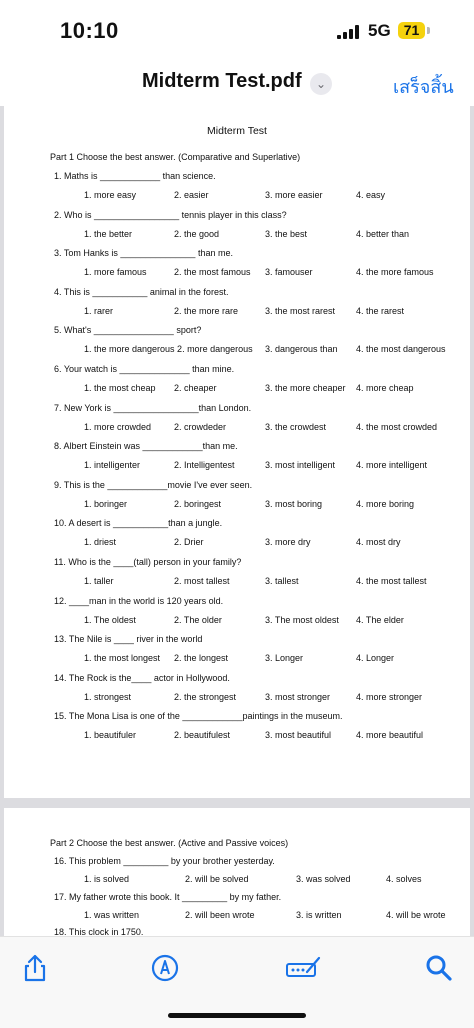 This screenshot has height=1028, width=474. I want to click on question-9-option-4: 4. more boring, so click(385, 503).